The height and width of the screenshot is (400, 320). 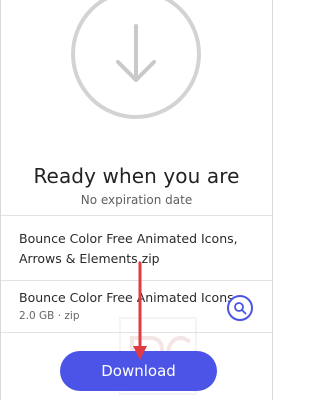 I want to click on download-arrow-icon, so click(x=136, y=59).